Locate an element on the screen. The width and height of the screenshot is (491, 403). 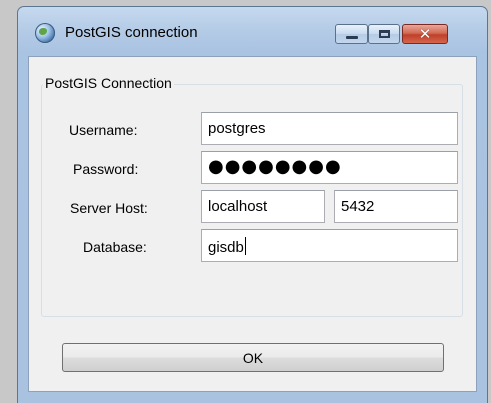
database-field: gisdb is located at coordinates (329, 245).